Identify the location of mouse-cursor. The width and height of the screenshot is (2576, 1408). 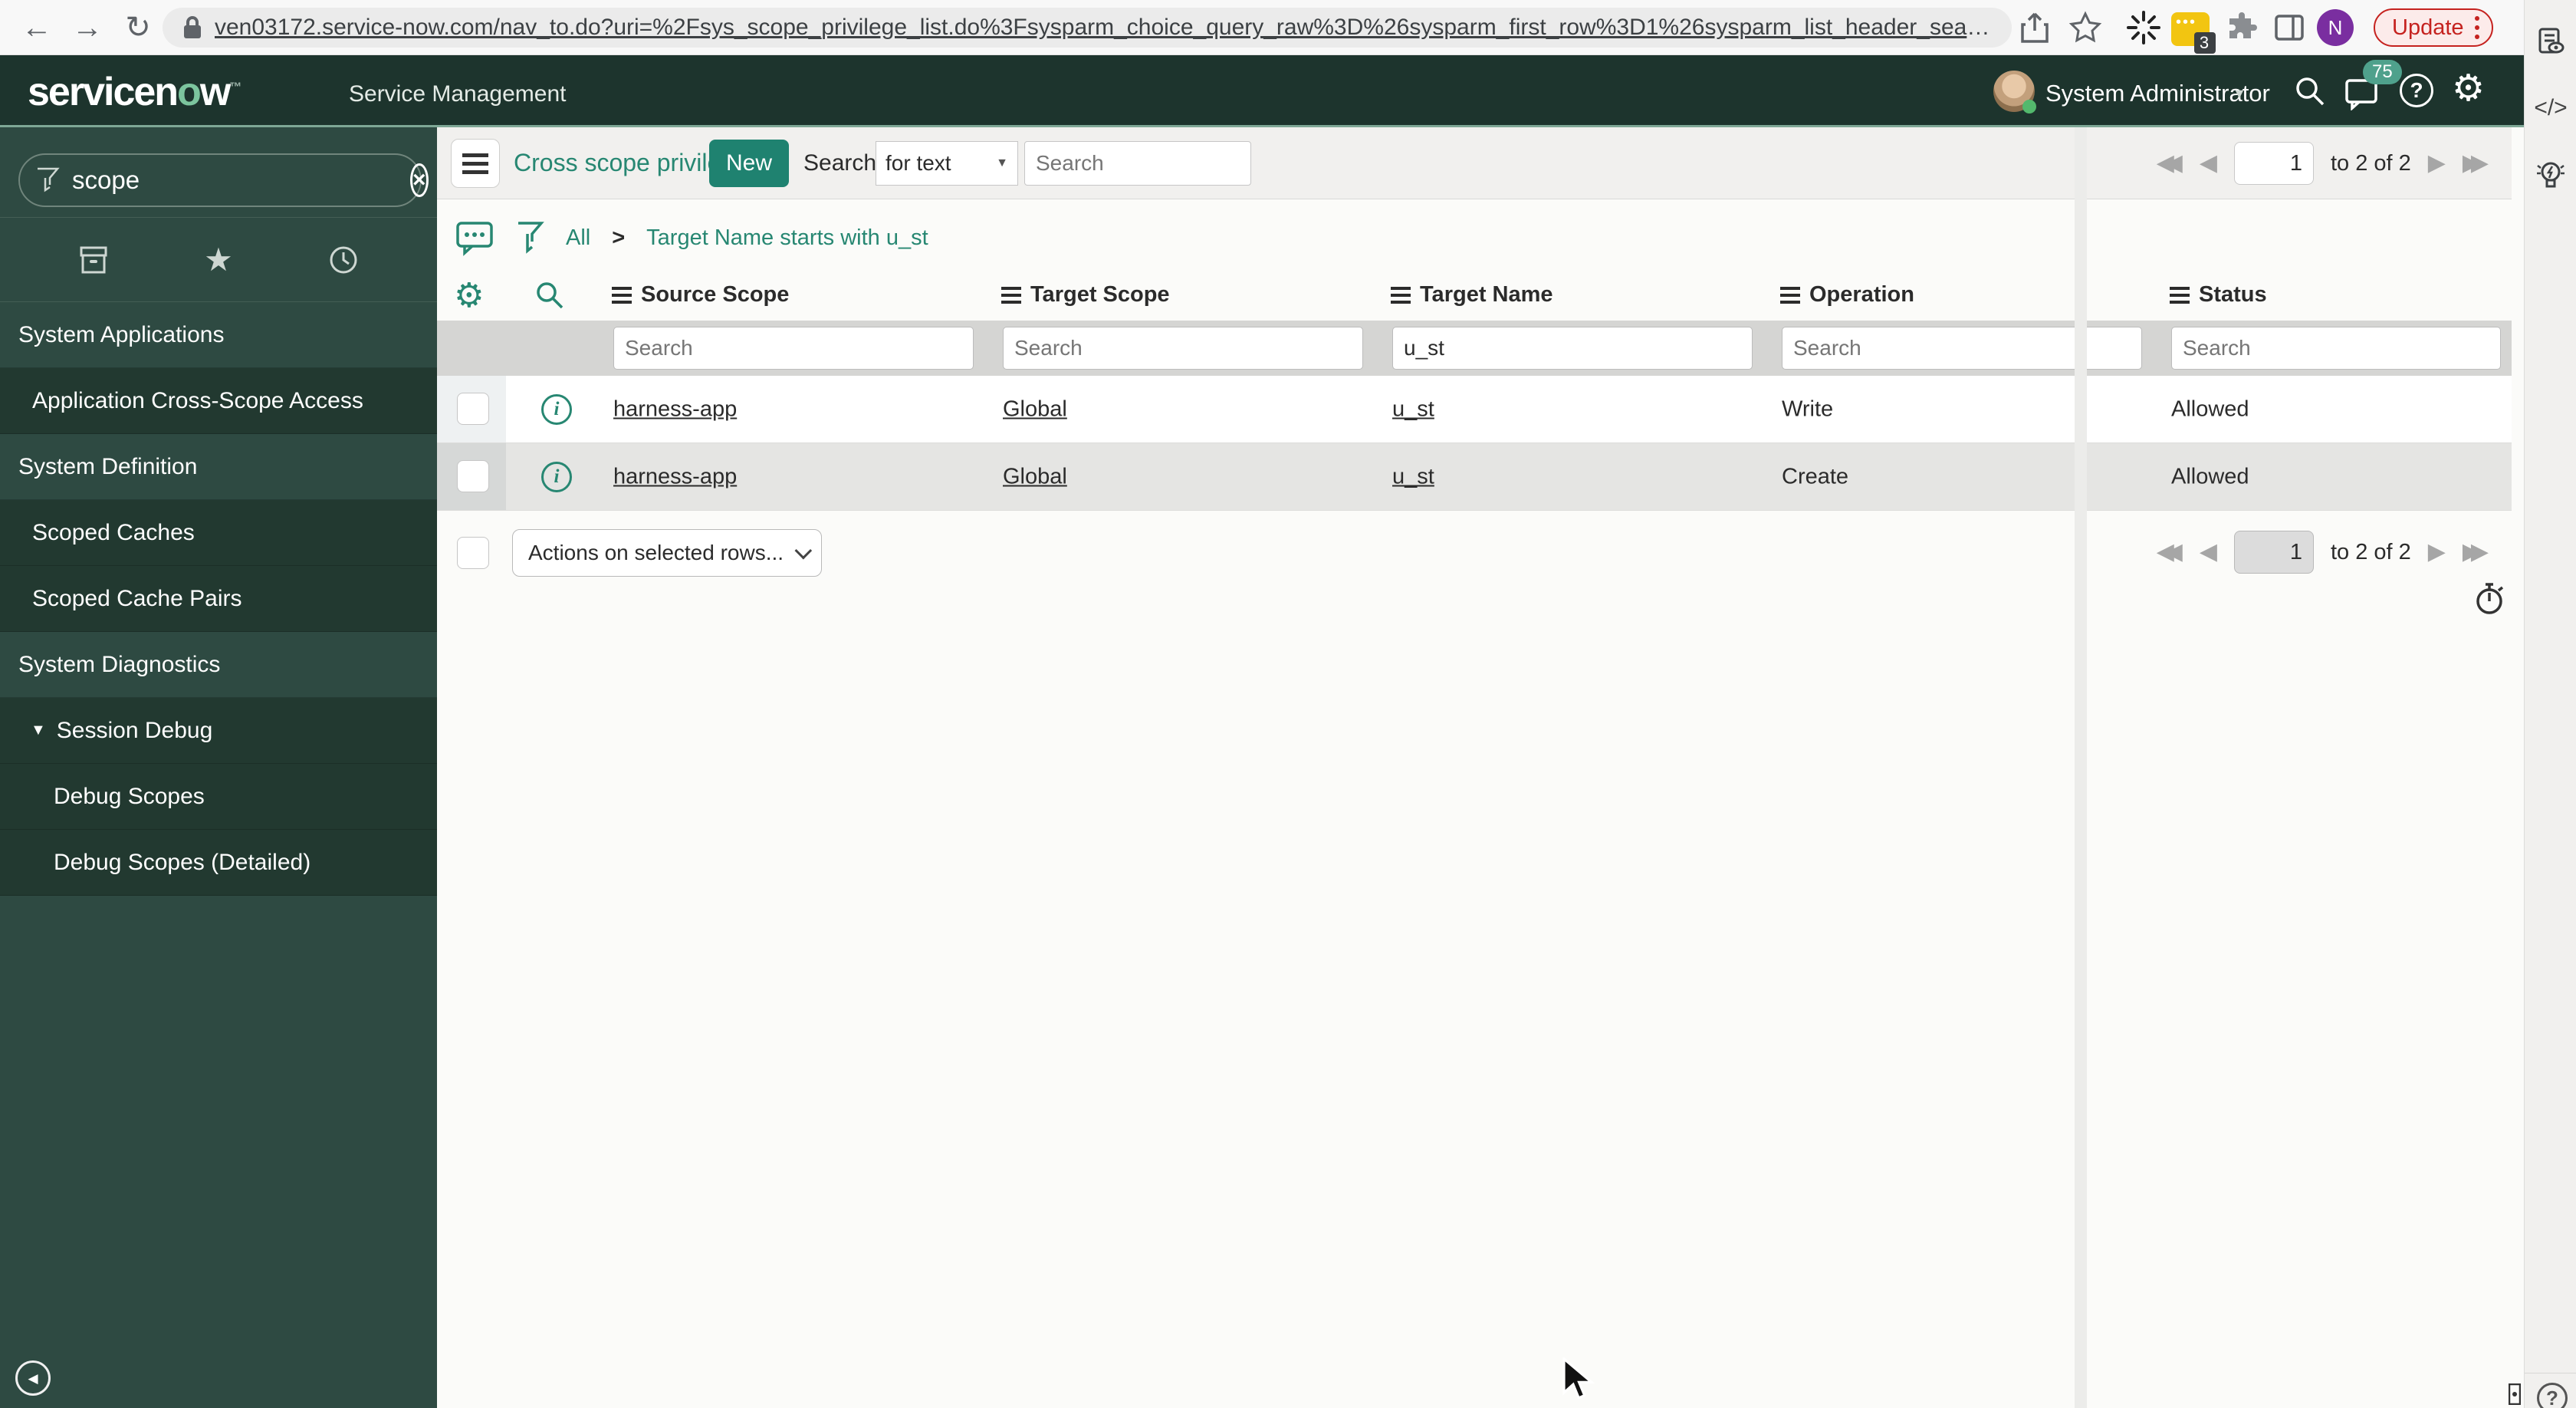
(1579, 1378).